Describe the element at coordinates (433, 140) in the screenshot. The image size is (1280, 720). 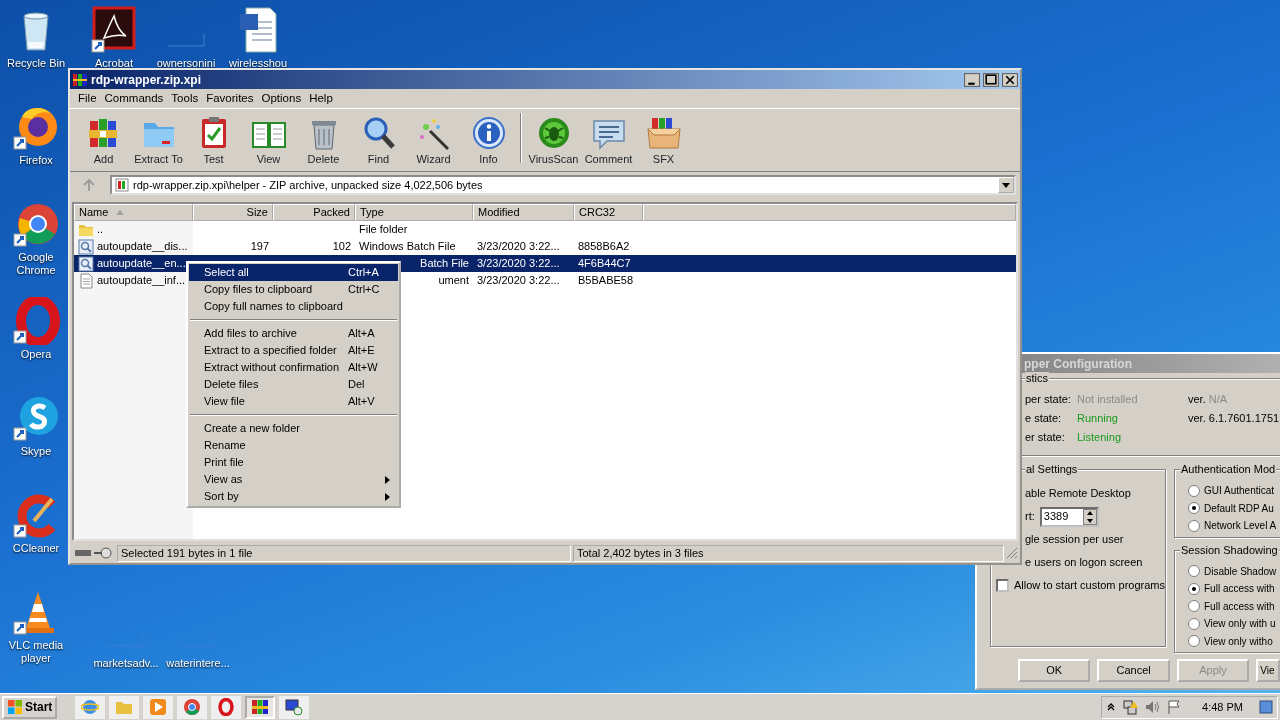
I see `toolbar-button: Wizard` at that location.